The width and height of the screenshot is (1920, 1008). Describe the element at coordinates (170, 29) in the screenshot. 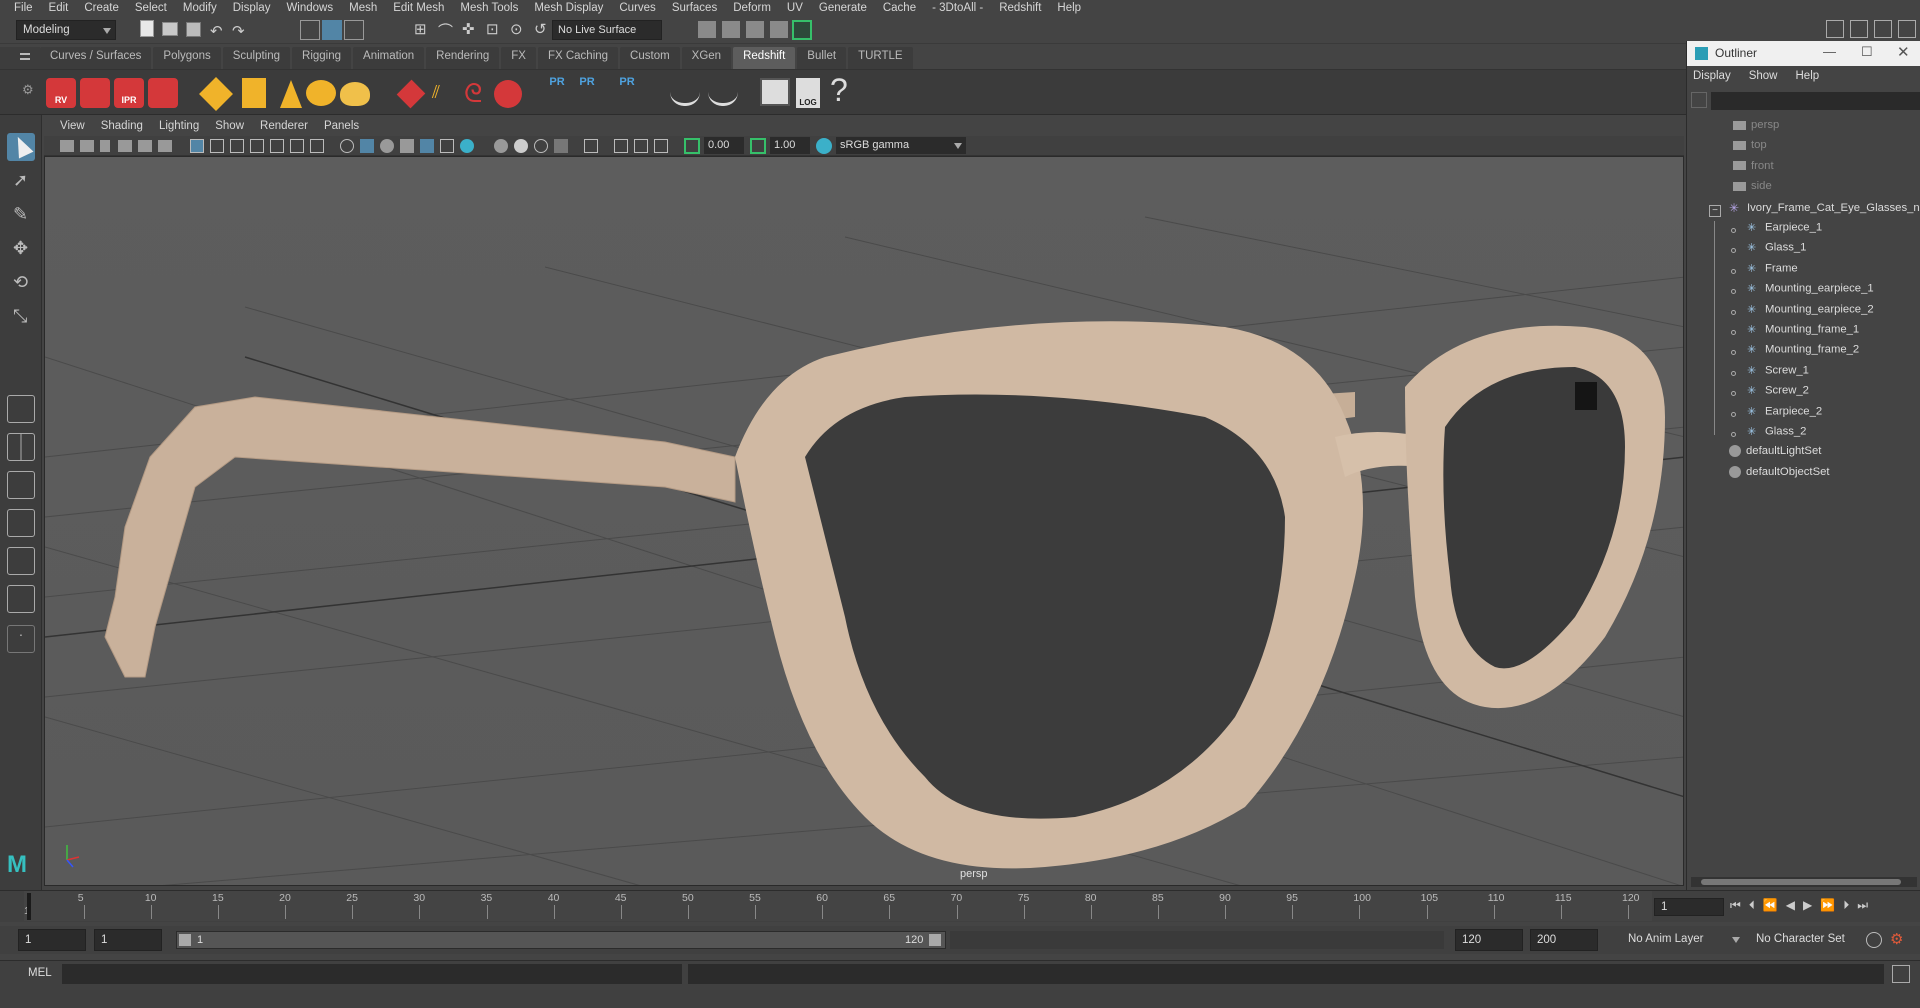

I see `open-scene-icon` at that location.